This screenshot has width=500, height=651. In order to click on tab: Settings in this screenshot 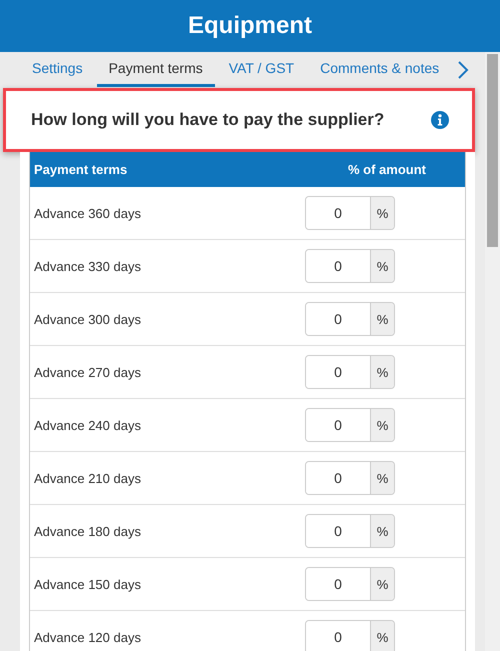, I will do `click(57, 69)`.